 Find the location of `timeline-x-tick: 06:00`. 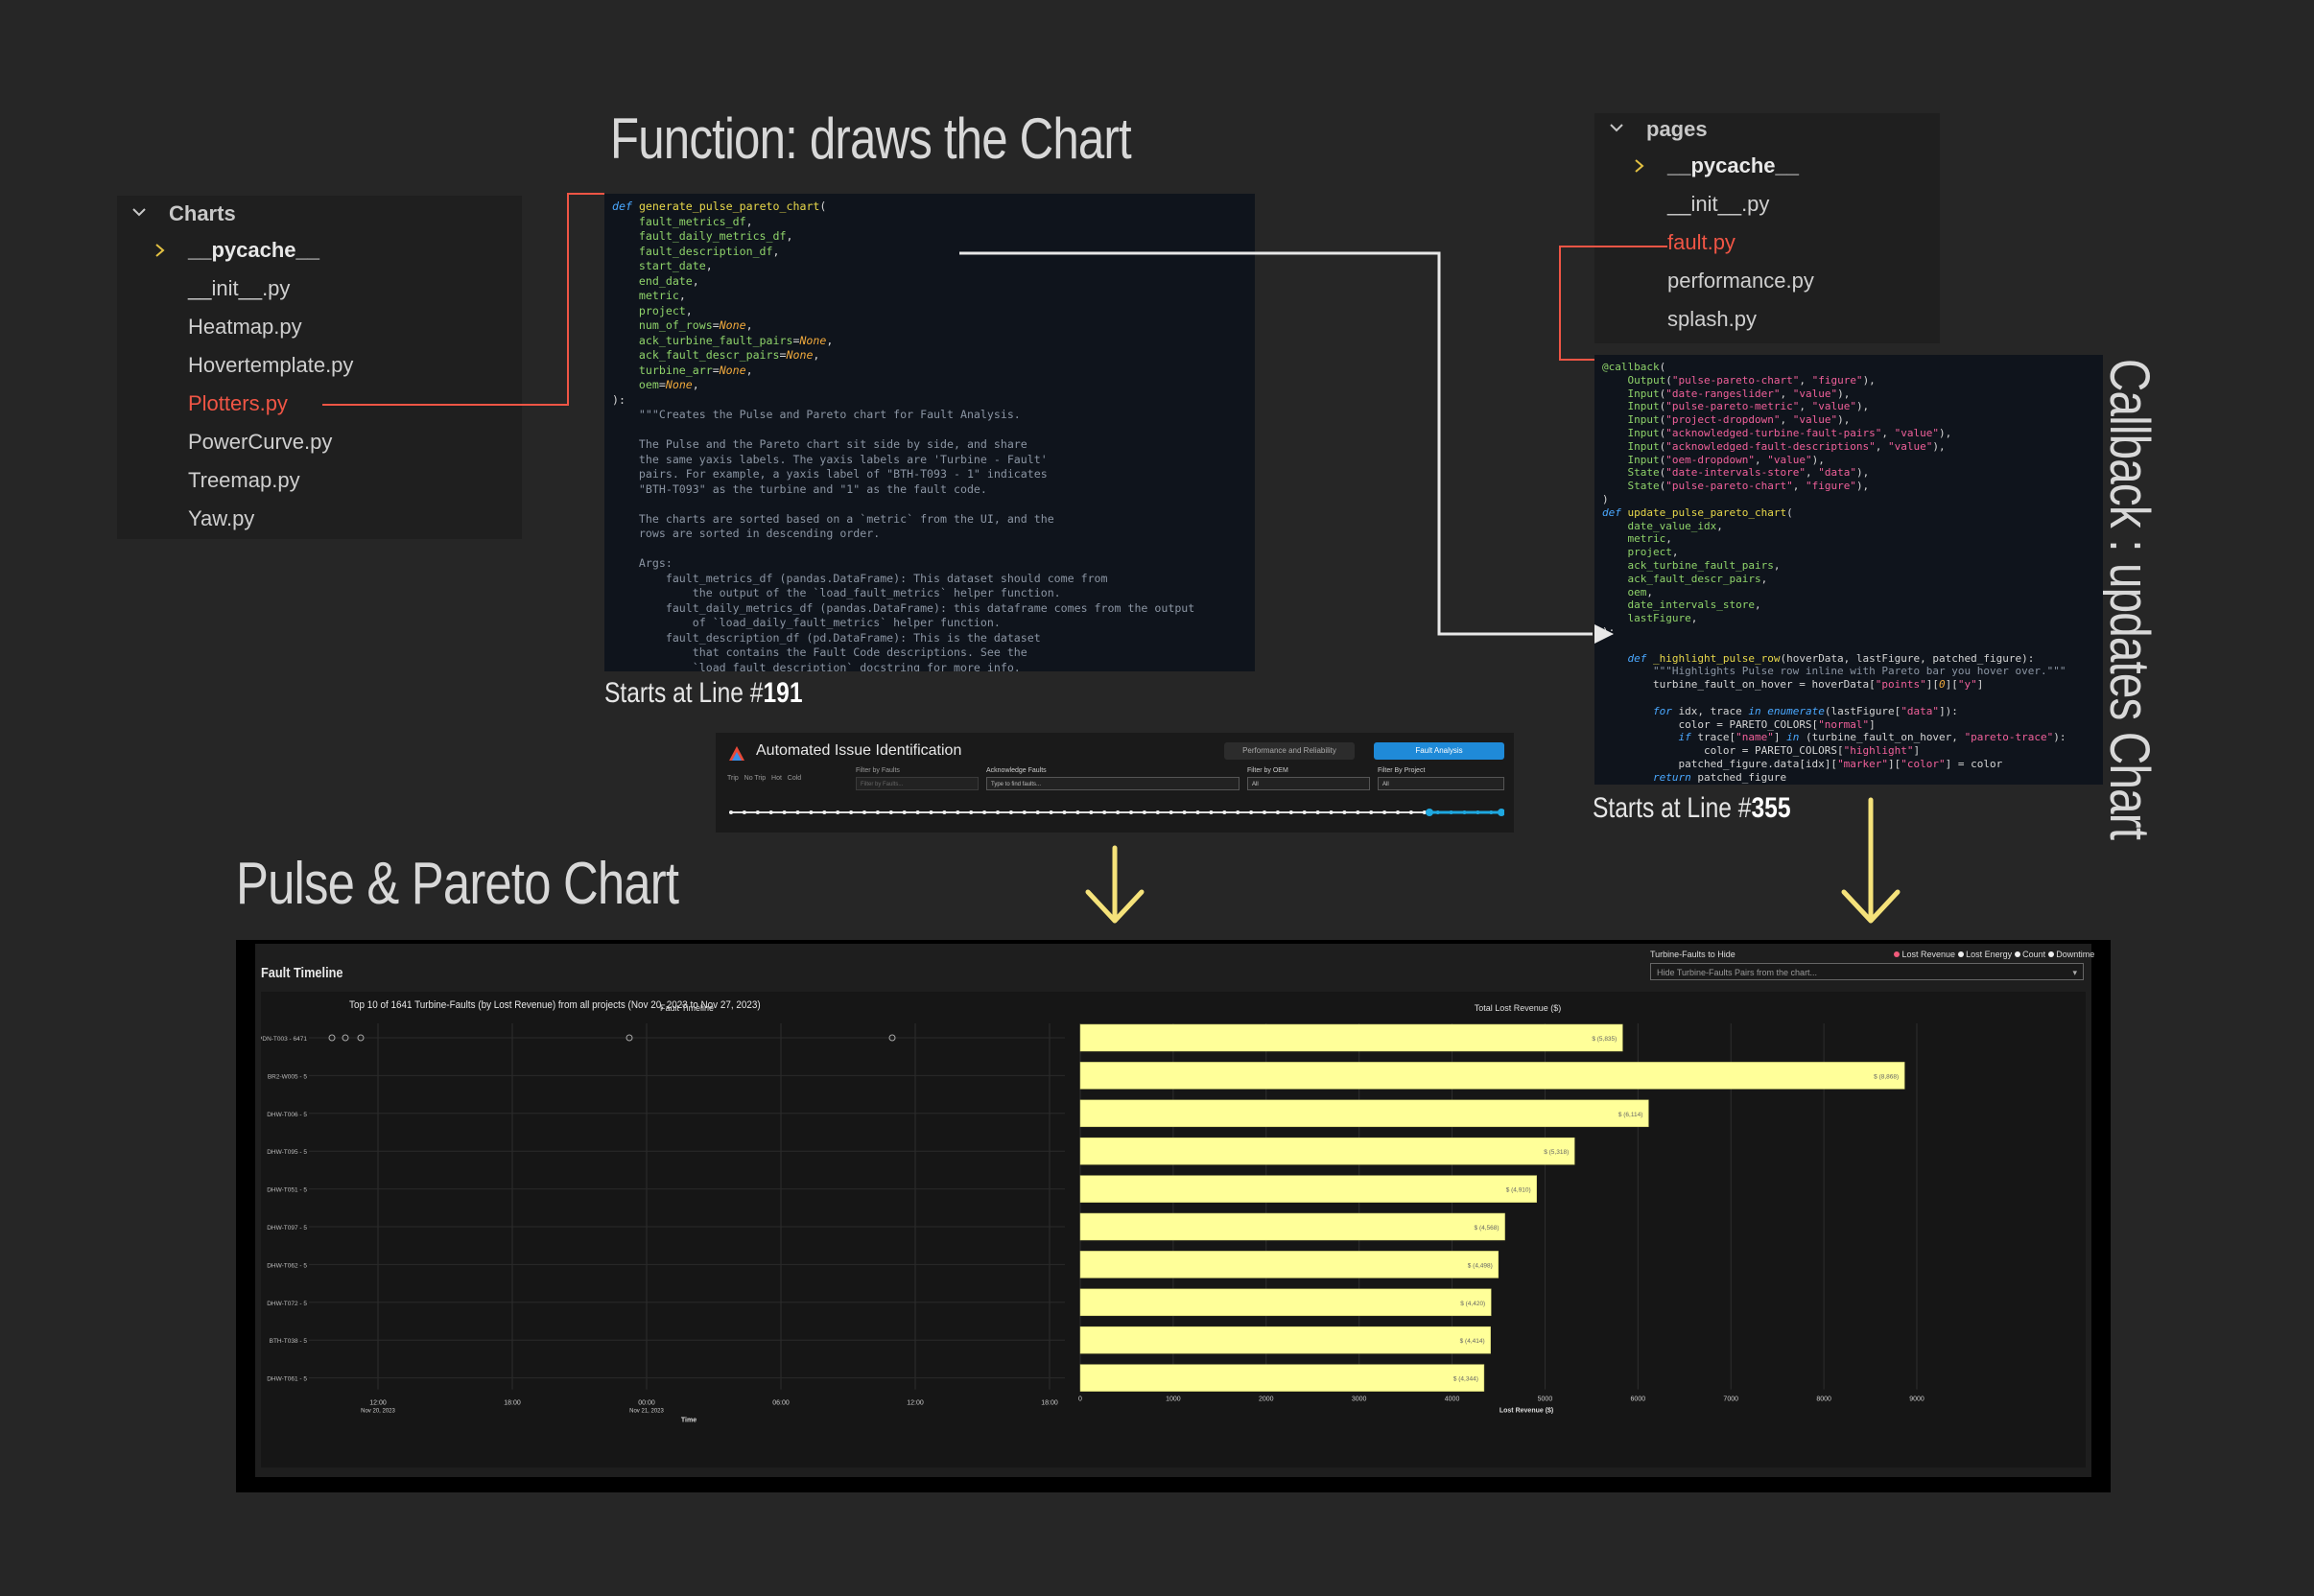

timeline-x-tick: 06:00 is located at coordinates (781, 1403).